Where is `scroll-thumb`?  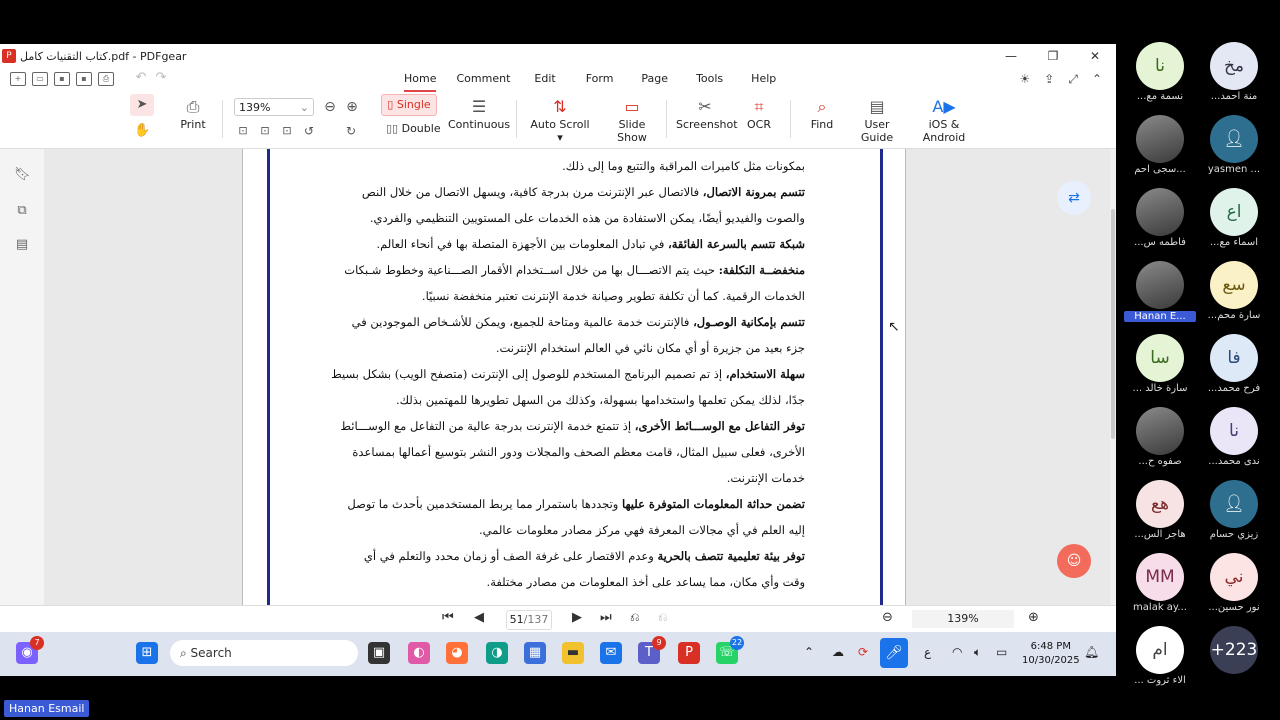 scroll-thumb is located at coordinates (1113, 324).